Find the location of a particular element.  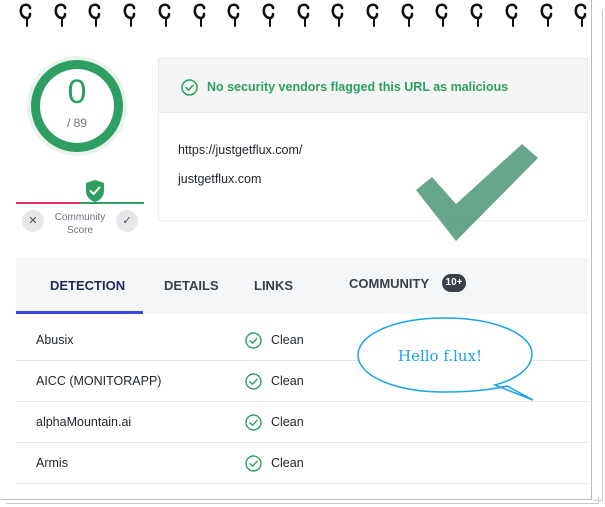

vendor-name: AICC (MONITORAPP) is located at coordinates (99, 381).